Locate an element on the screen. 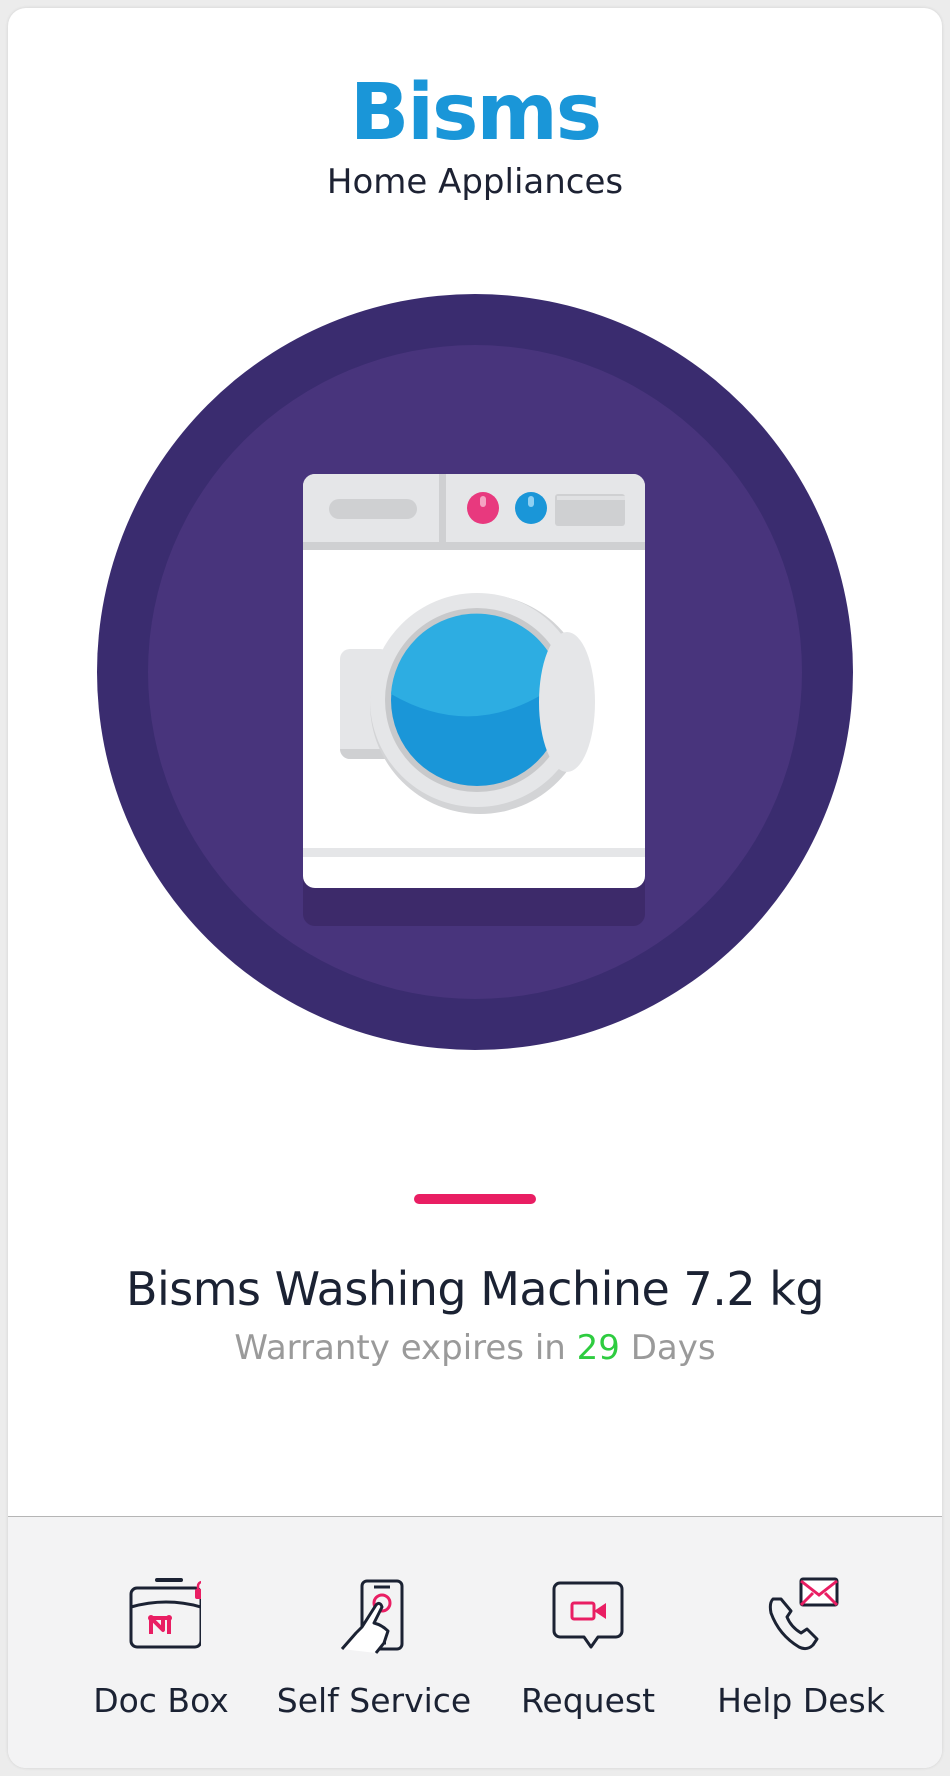  nav-doc-box: Doc Box is located at coordinates (161, 1642).